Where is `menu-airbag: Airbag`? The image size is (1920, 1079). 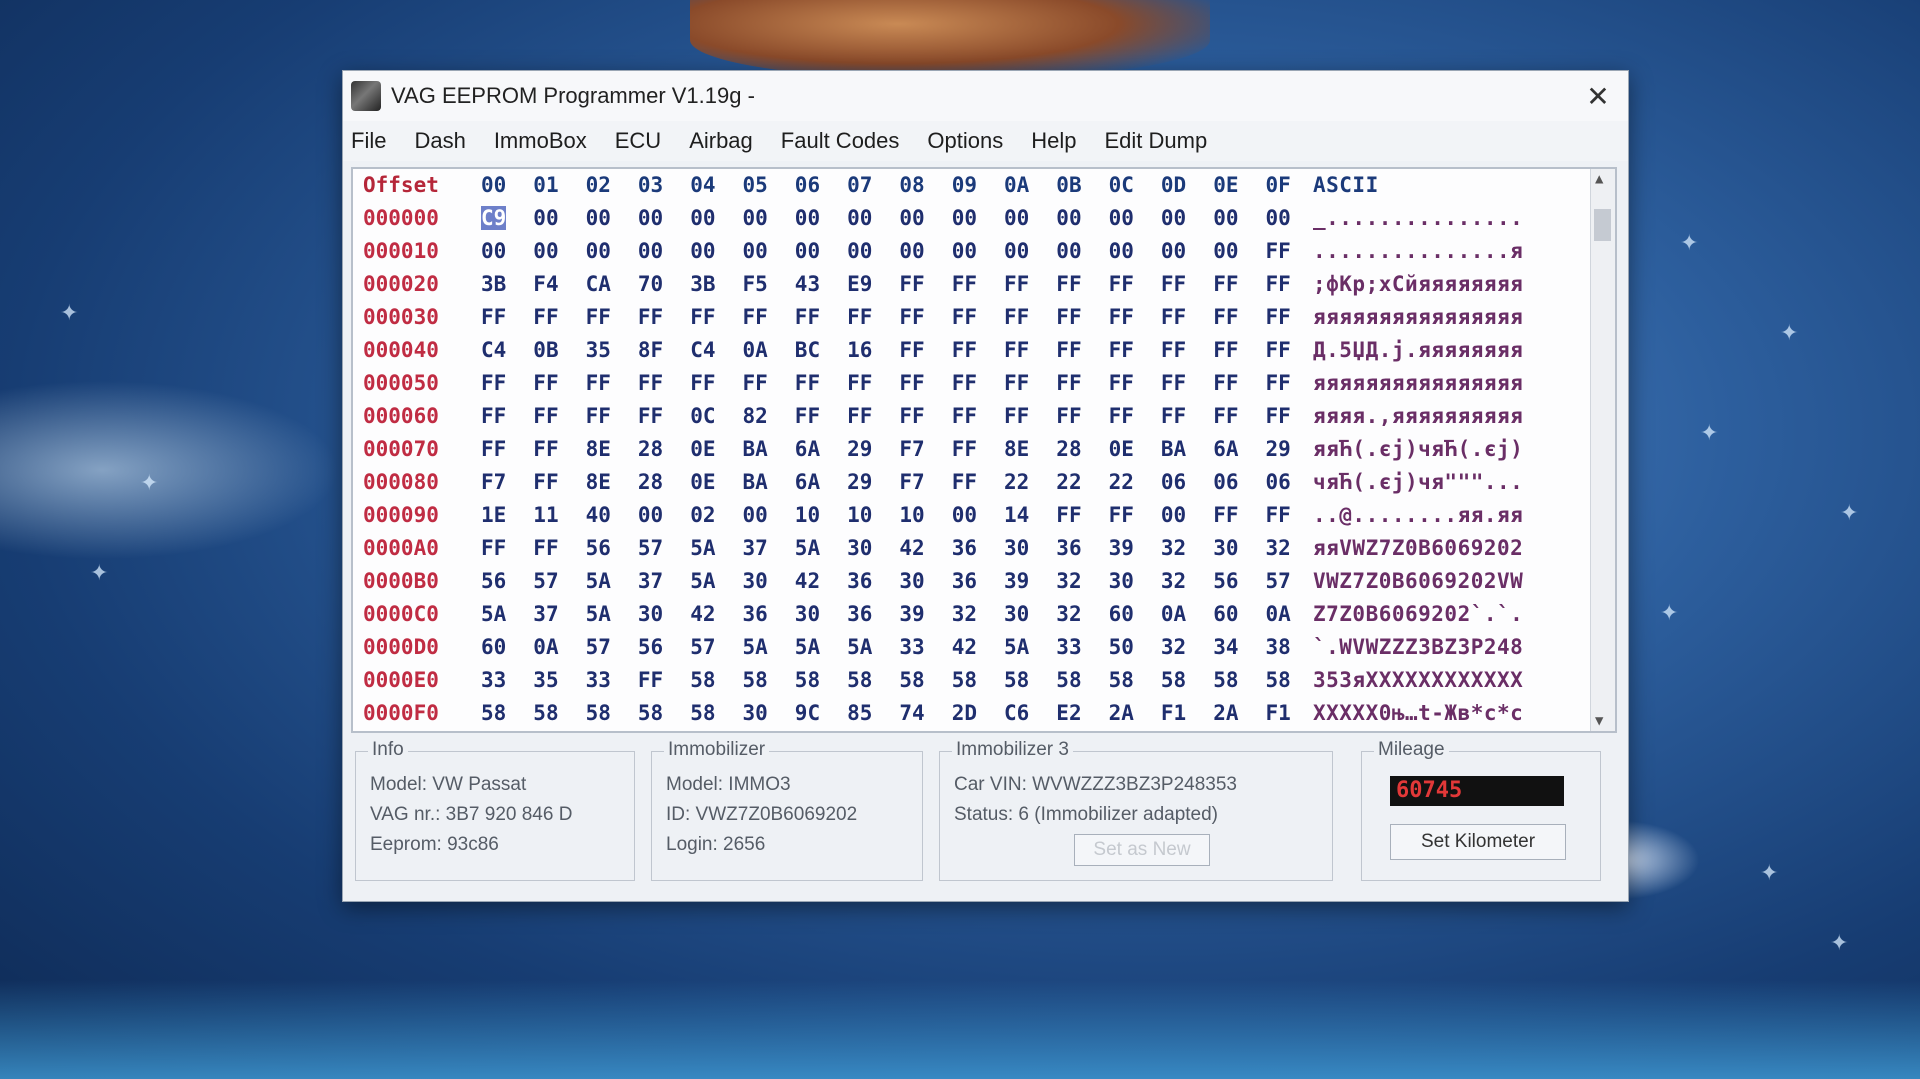
menu-airbag: Airbag is located at coordinates (721, 141).